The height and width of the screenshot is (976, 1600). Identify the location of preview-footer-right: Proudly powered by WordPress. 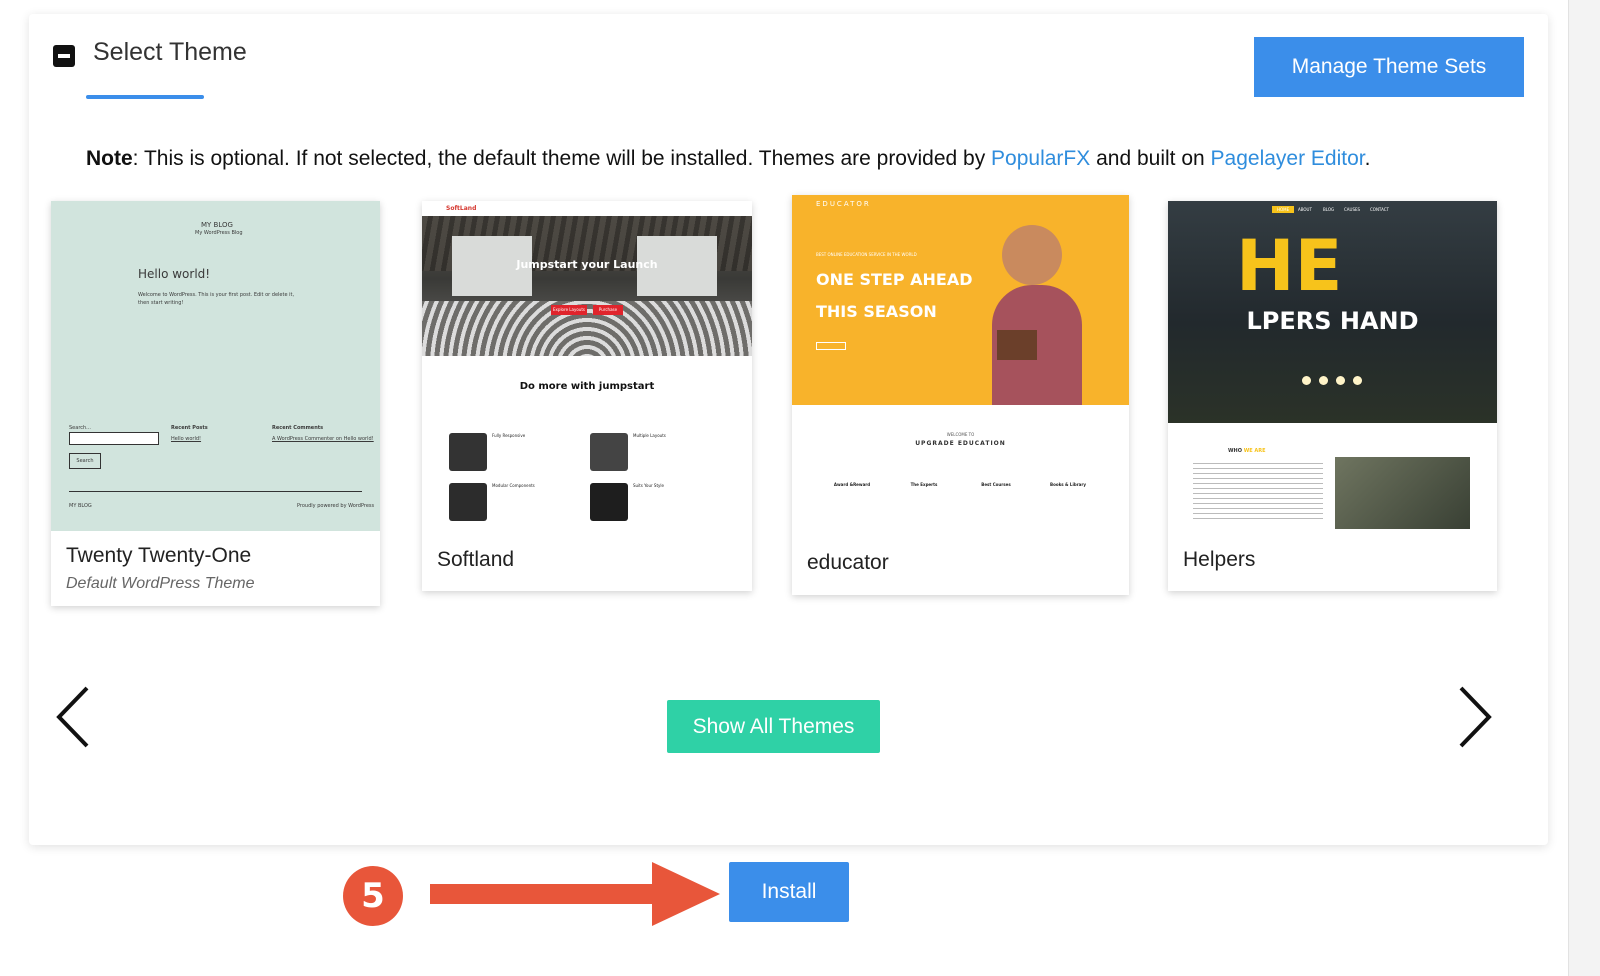
(336, 506).